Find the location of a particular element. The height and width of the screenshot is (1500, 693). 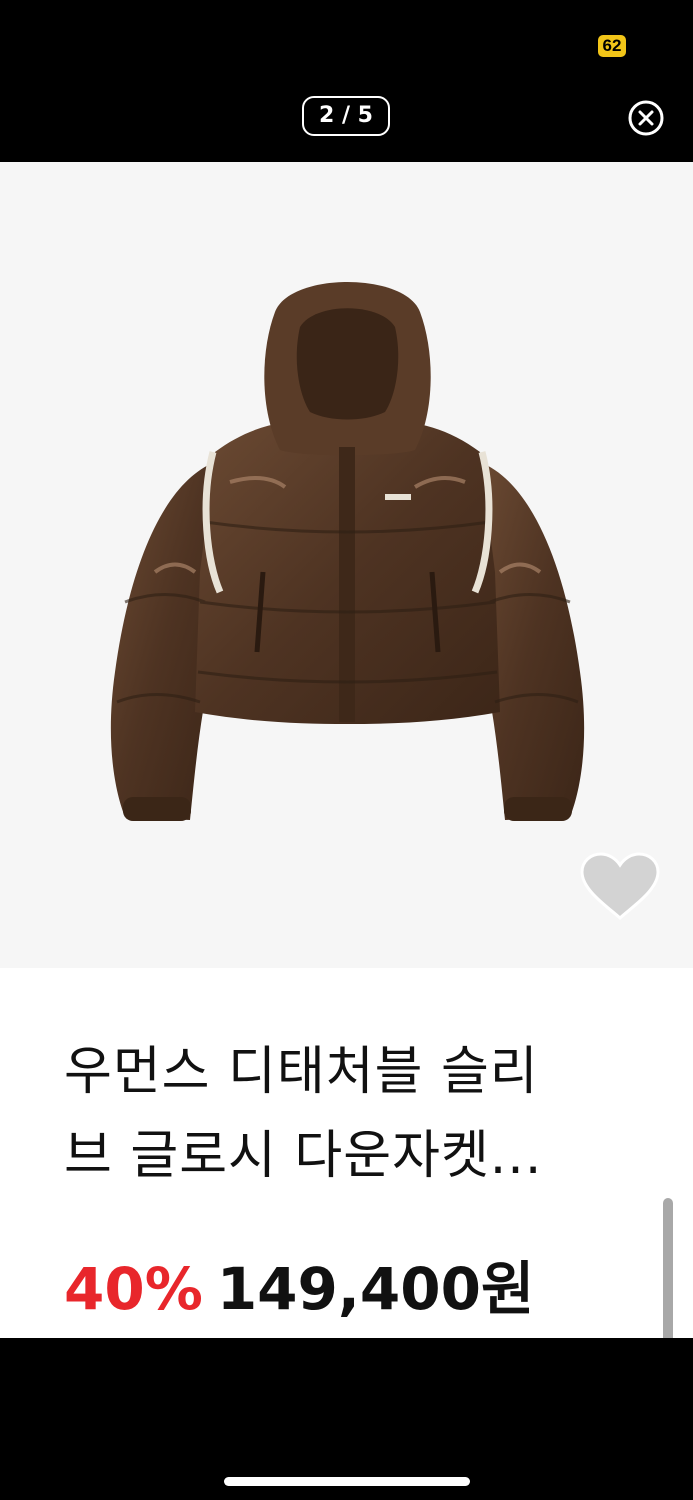

price-row: 40% 149,400원 is located at coordinates (299, 1289).